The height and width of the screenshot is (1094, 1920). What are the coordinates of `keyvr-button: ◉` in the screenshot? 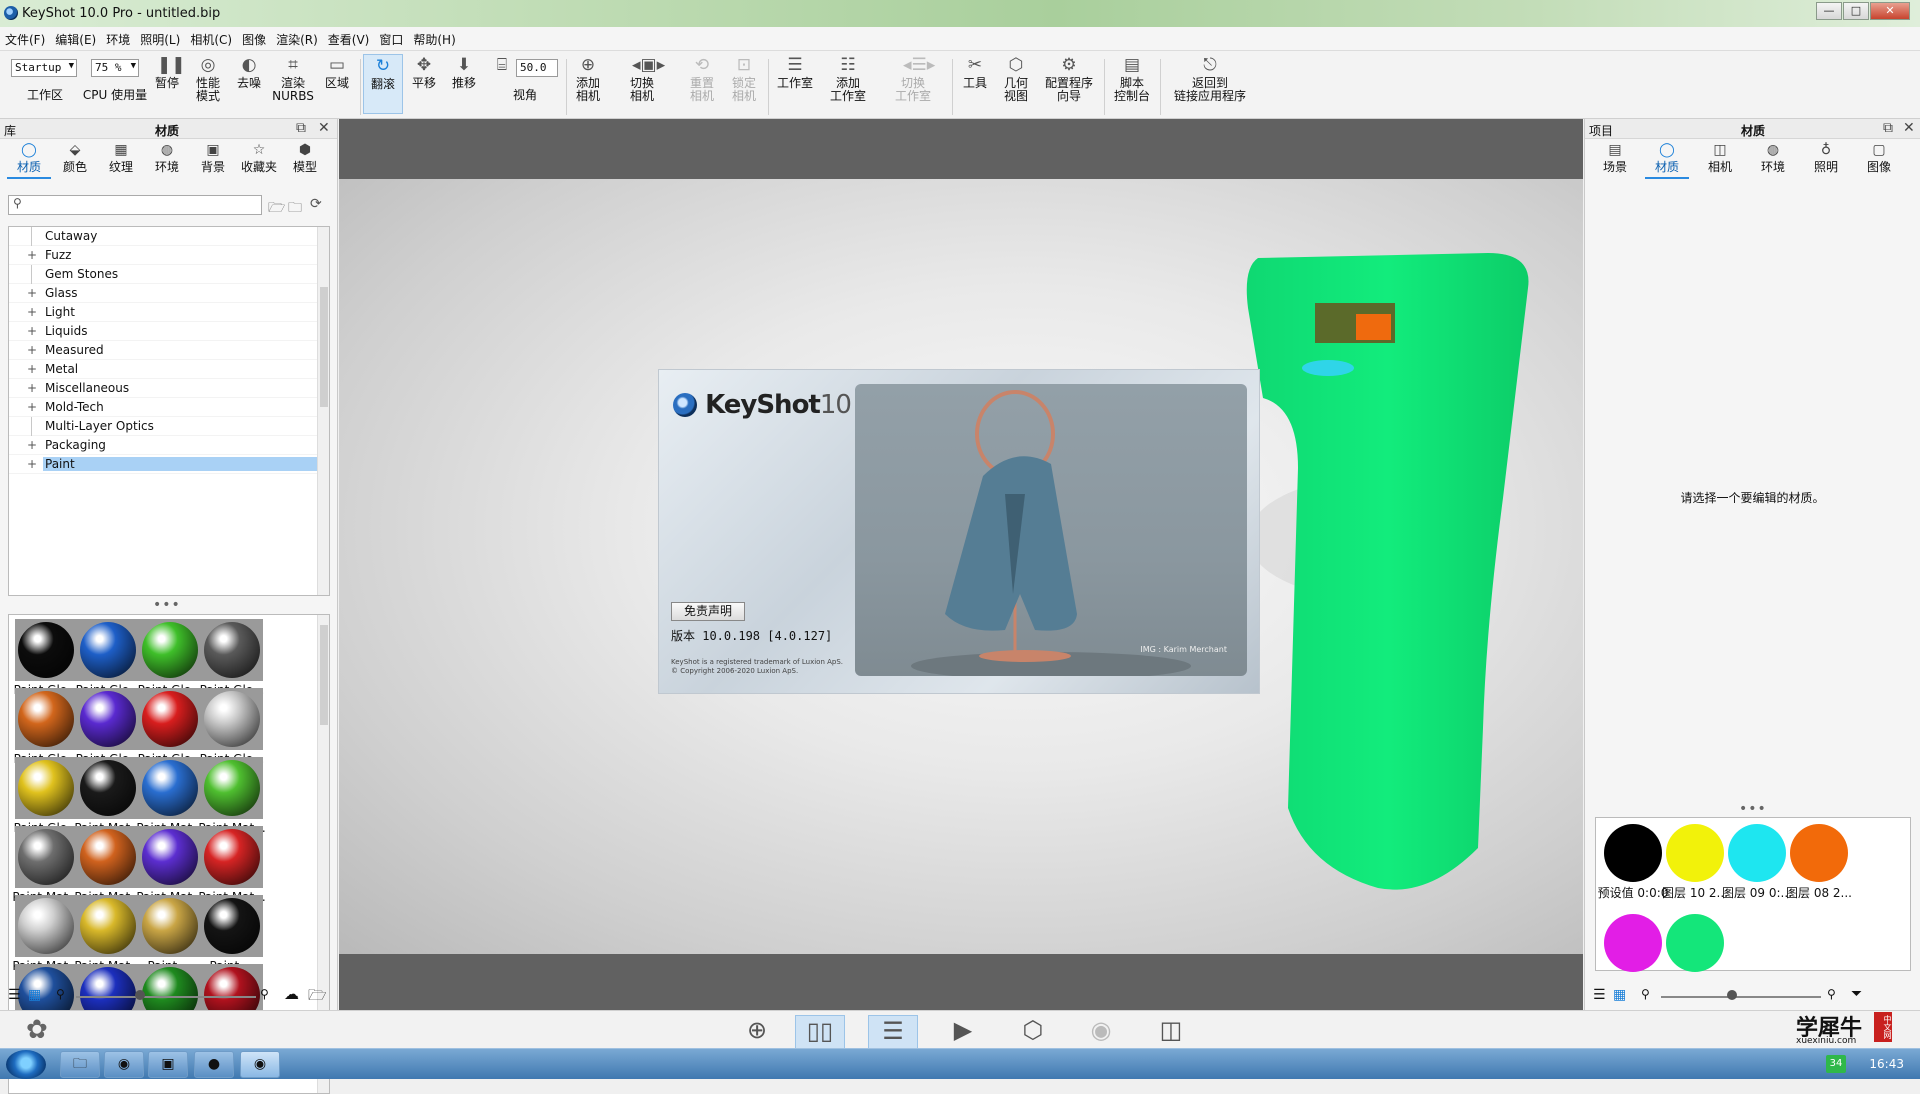 It's located at (1101, 1032).